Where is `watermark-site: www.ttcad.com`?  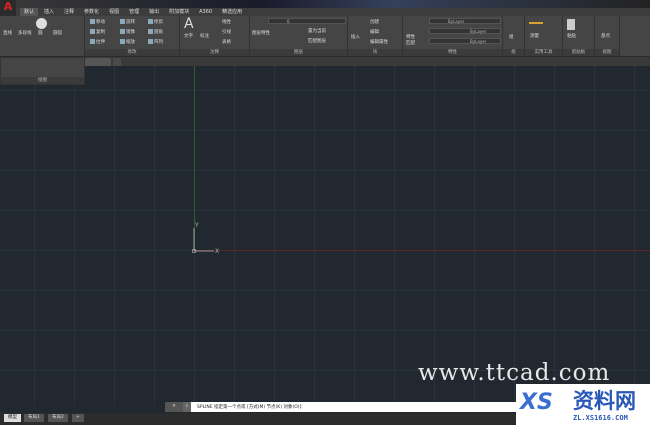 watermark-site: www.ttcad.com is located at coordinates (514, 373).